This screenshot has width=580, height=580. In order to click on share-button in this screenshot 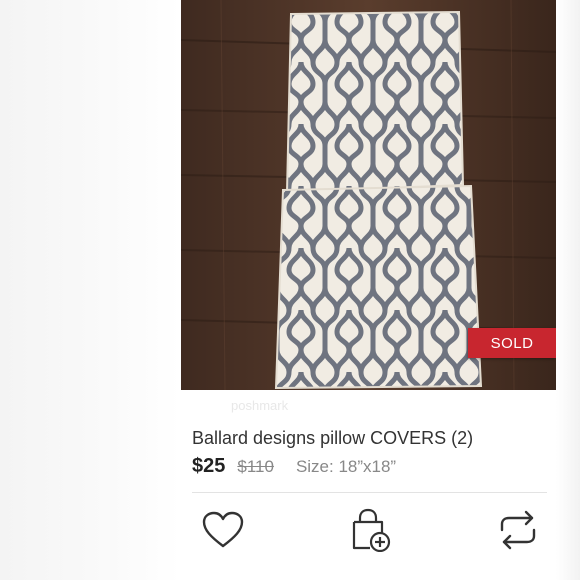, I will do `click(518, 530)`.